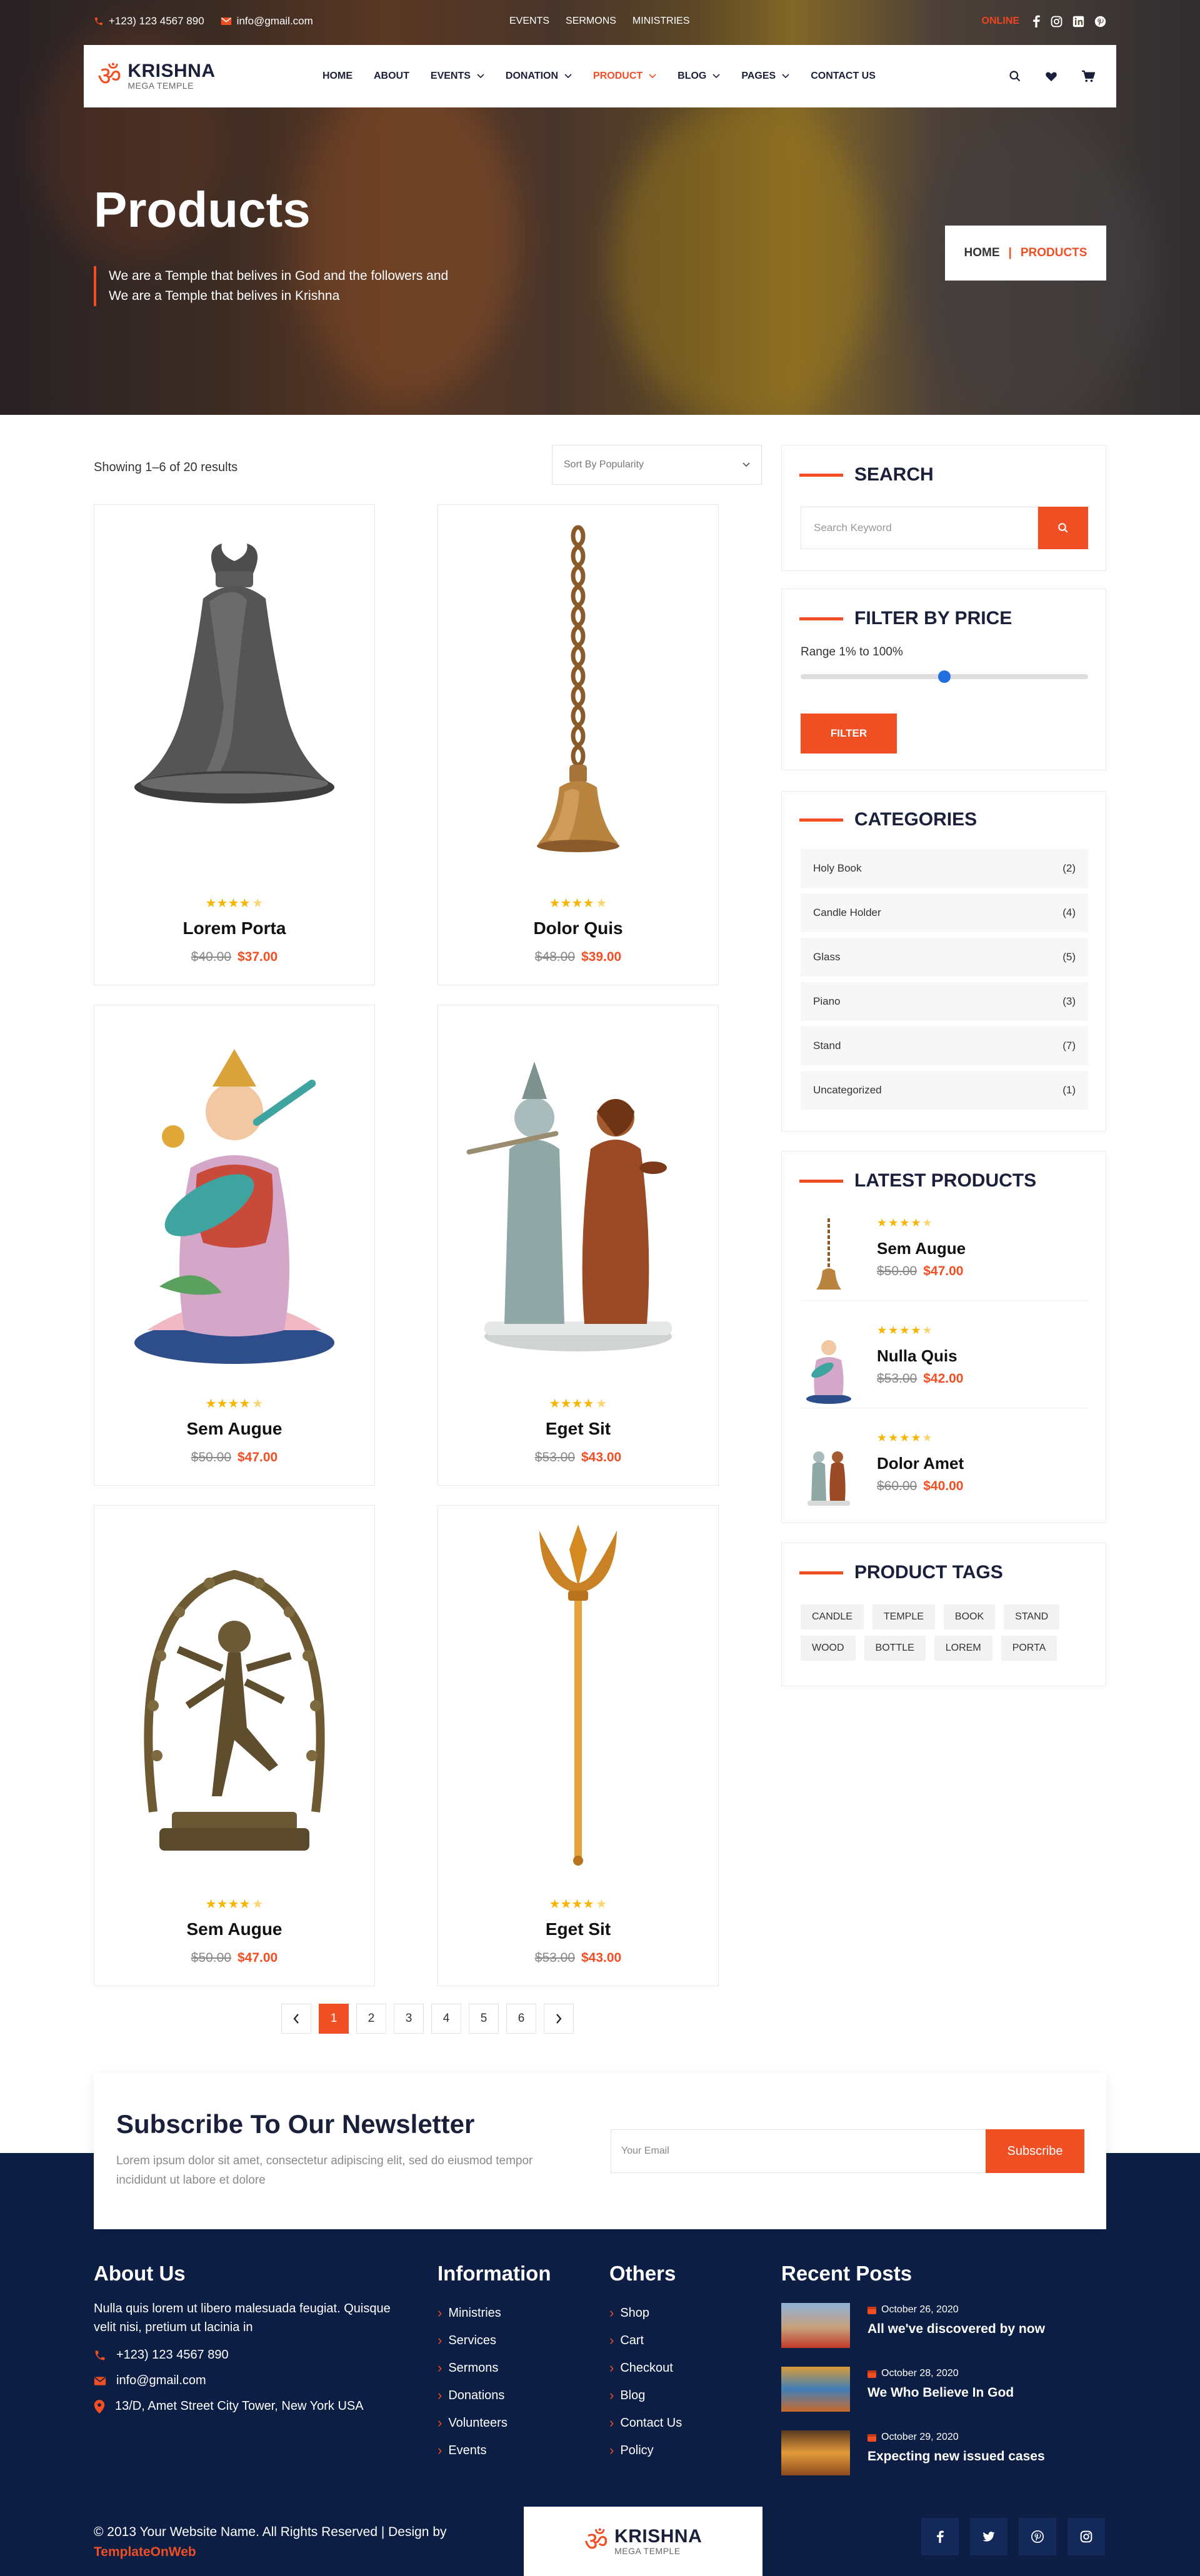 Image resolution: width=1200 pixels, height=2576 pixels. Describe the element at coordinates (895, 1648) in the screenshot. I see `tag-item: BOTTLE` at that location.